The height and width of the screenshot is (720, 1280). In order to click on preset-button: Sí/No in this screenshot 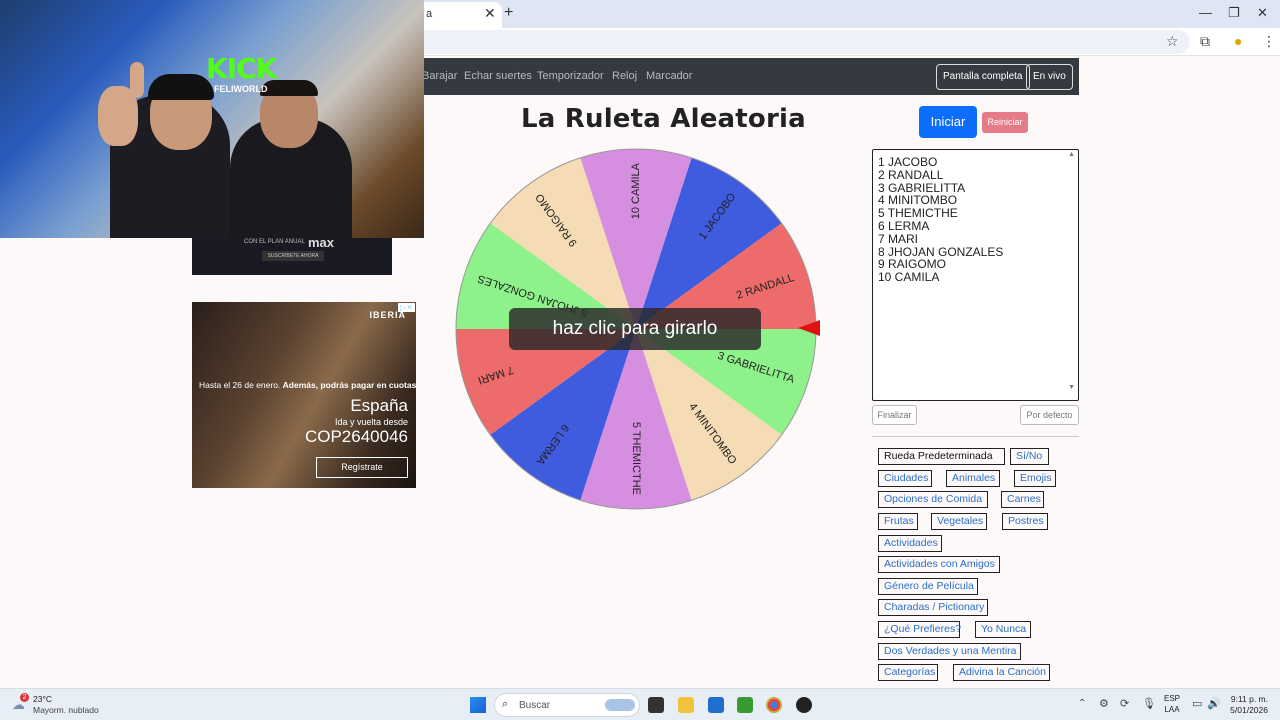, I will do `click(1029, 456)`.